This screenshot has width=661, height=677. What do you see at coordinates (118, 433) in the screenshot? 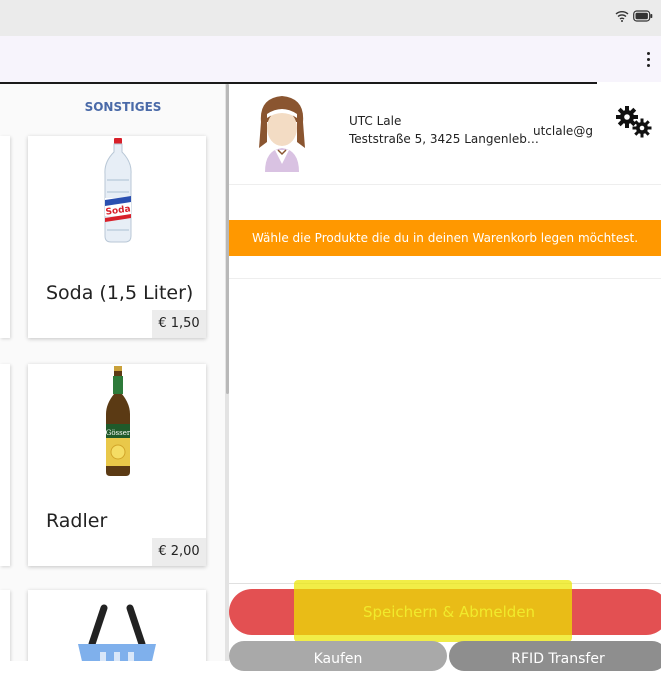
I see `svg-text: Gösser` at bounding box center [118, 433].